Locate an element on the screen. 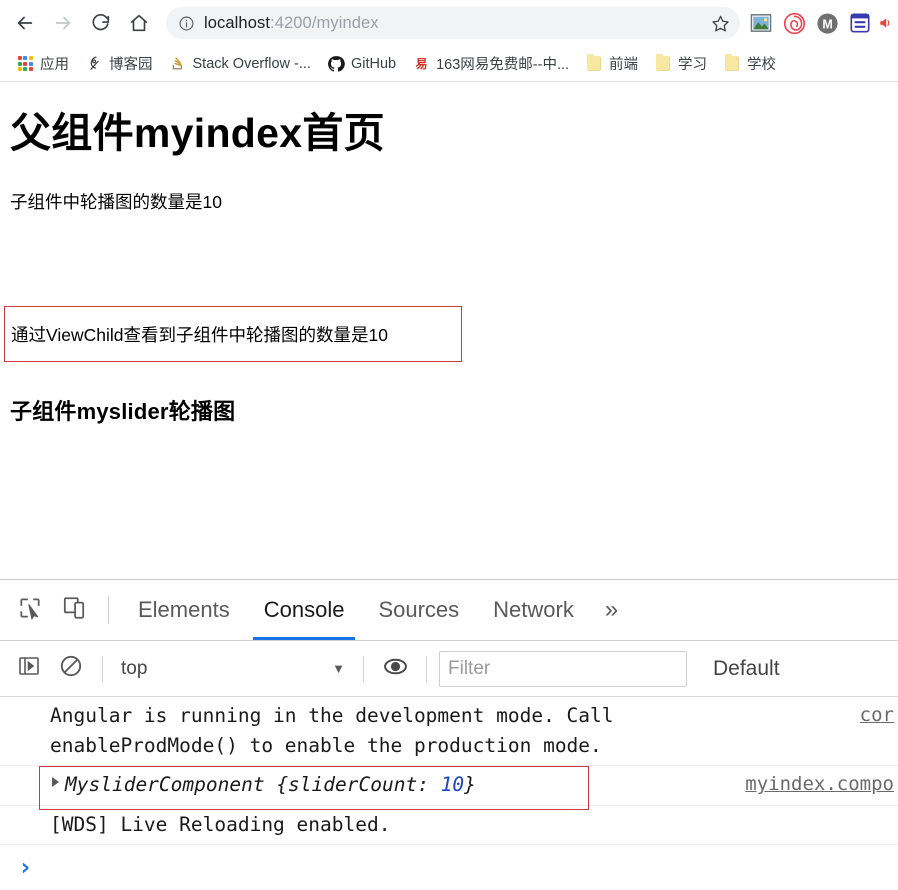 The height and width of the screenshot is (890, 898). object-preview-prefix: MysliderComponent {sliderCount: is located at coordinates (253, 785).